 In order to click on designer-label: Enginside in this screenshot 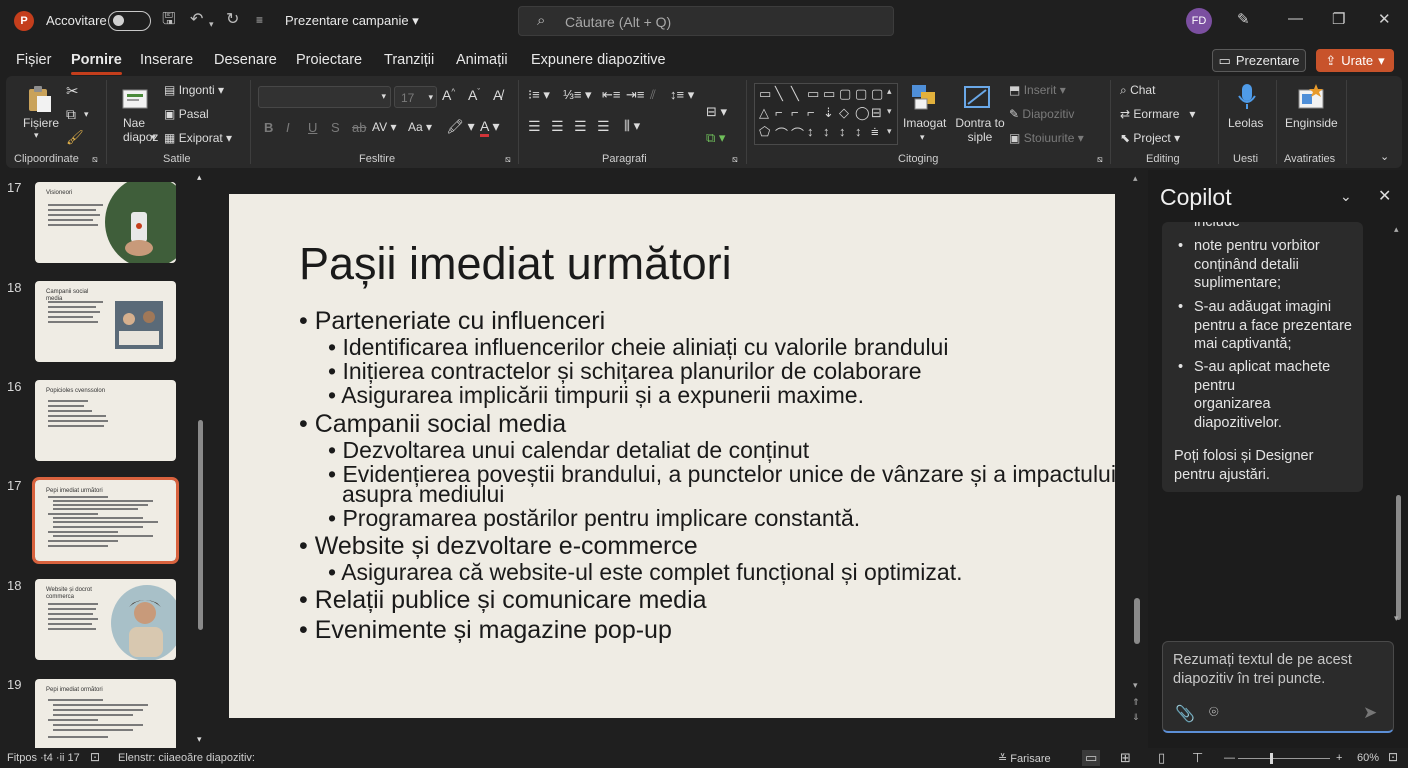, I will do `click(1311, 123)`.